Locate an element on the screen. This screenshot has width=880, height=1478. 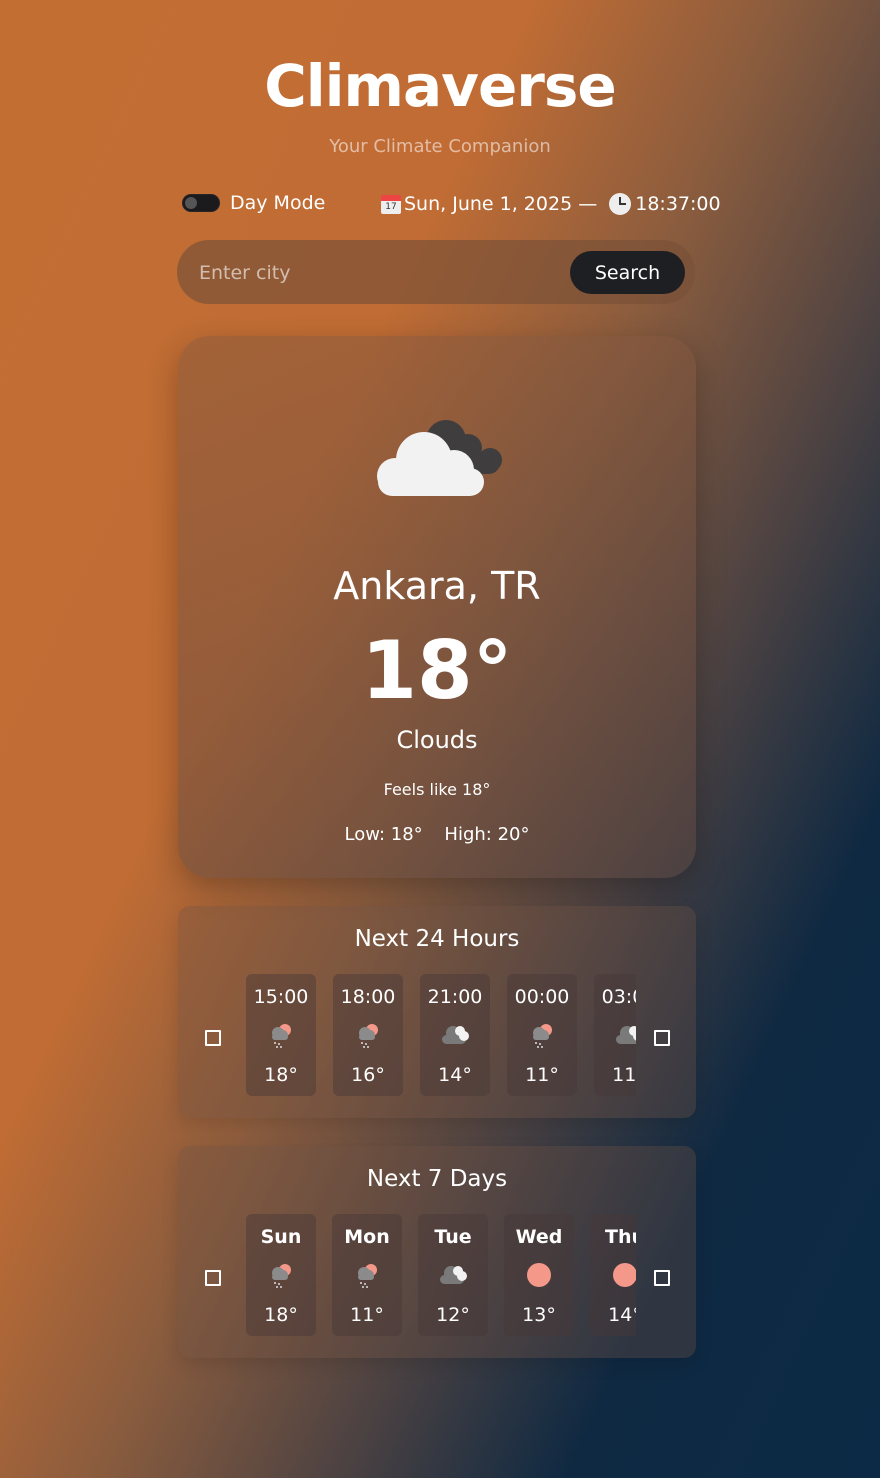
day-temp: 13° is located at coordinates (539, 1315).